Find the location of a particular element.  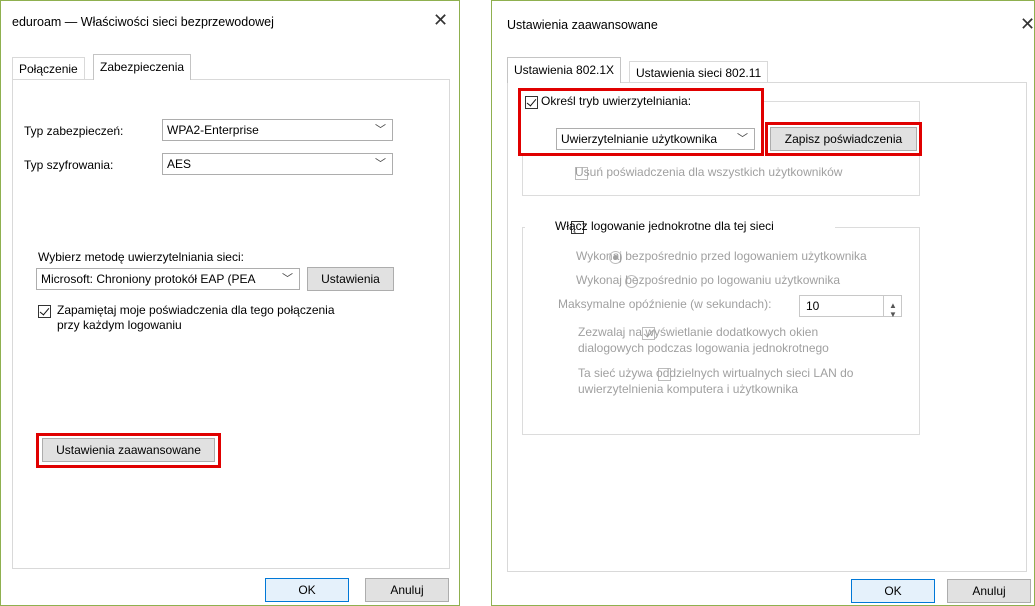

tab-zabezpieczenia: Zabezpieczenia is located at coordinates (142, 67).